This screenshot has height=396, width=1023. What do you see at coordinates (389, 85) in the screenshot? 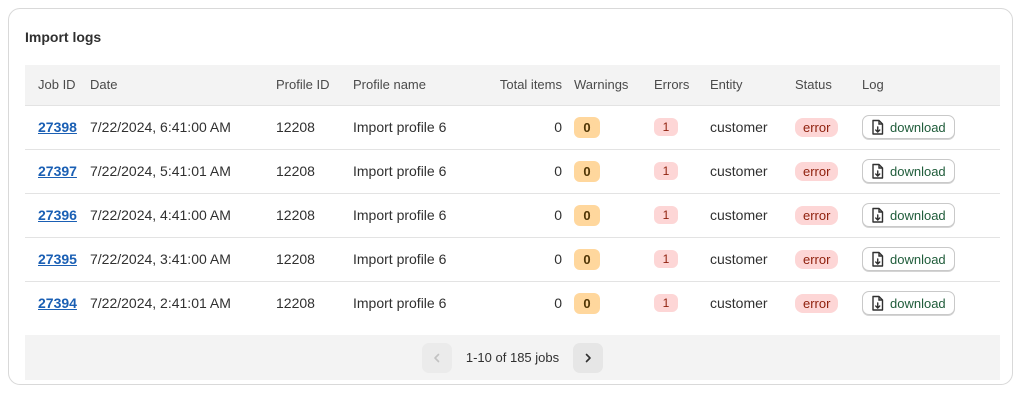
I see `header-profile-name: Profile name` at bounding box center [389, 85].